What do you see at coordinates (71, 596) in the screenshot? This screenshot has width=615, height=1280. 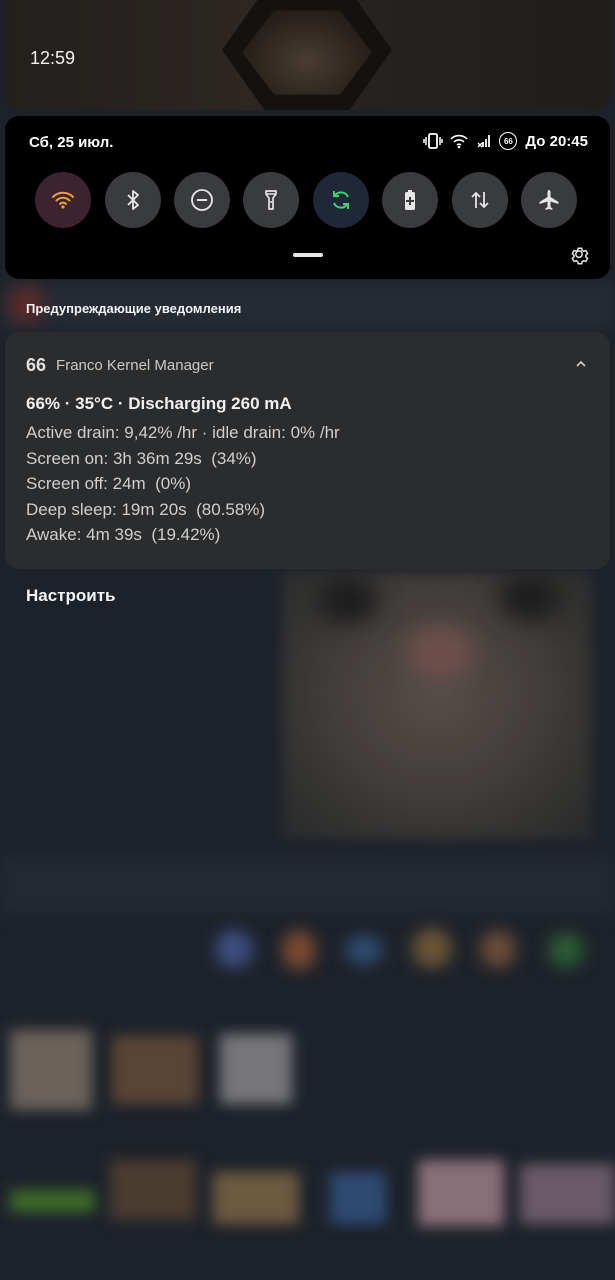 I see `configure-button: Настроить` at bounding box center [71, 596].